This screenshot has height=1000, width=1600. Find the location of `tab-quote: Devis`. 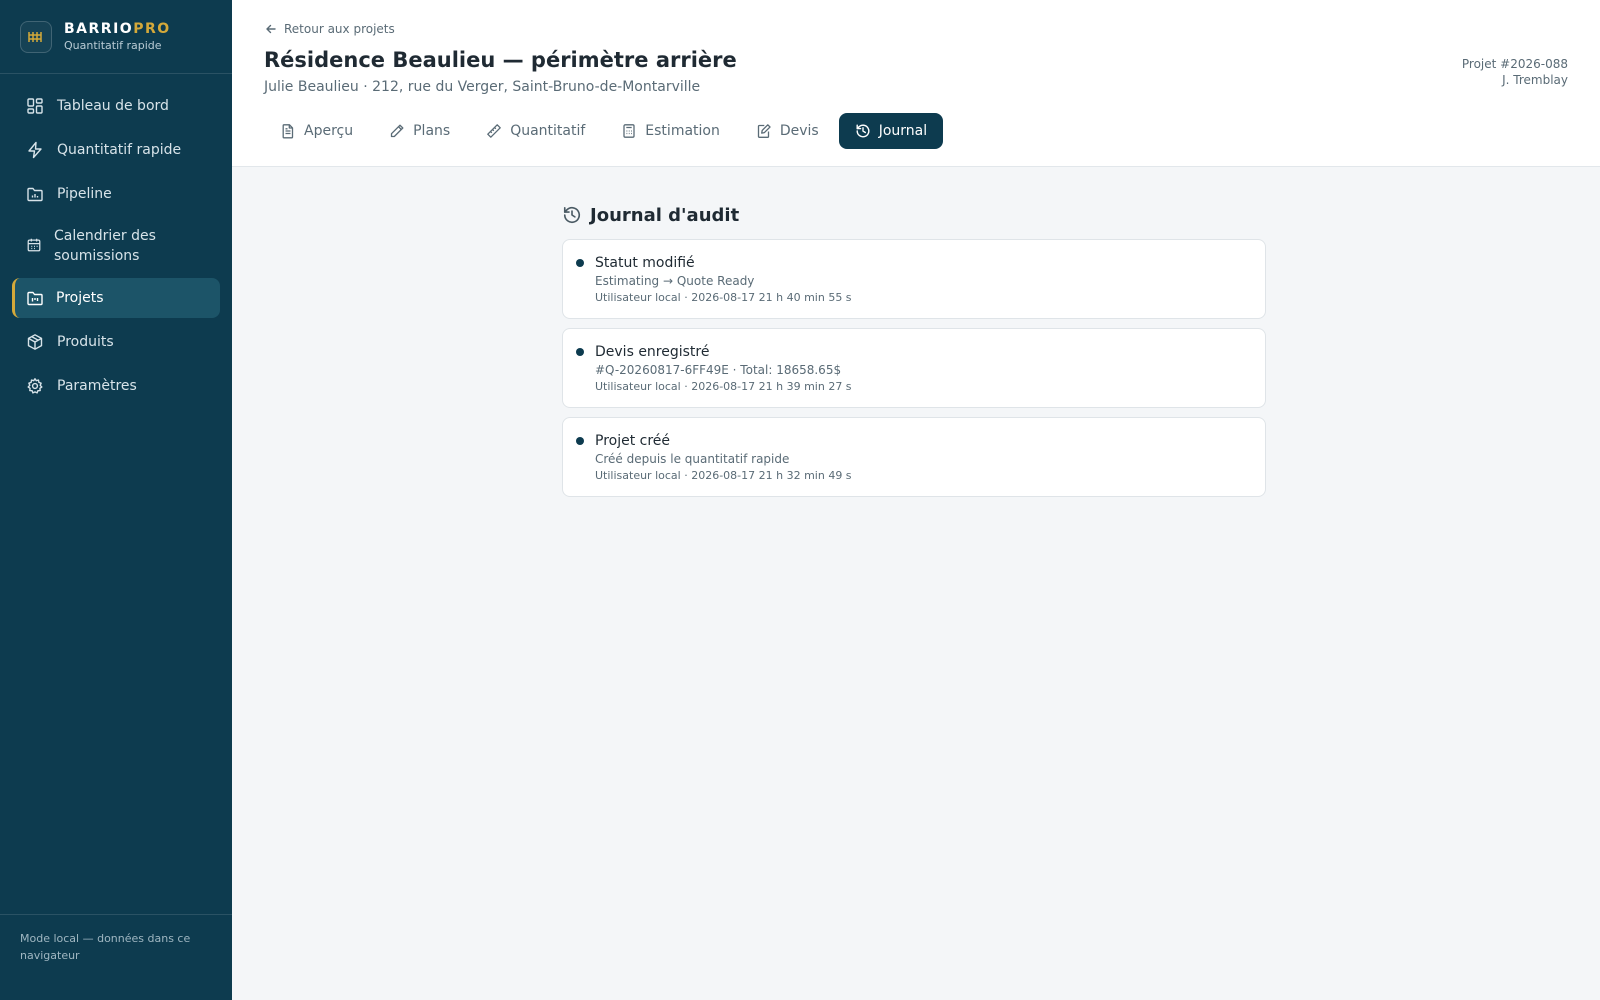

tab-quote: Devis is located at coordinates (787, 131).